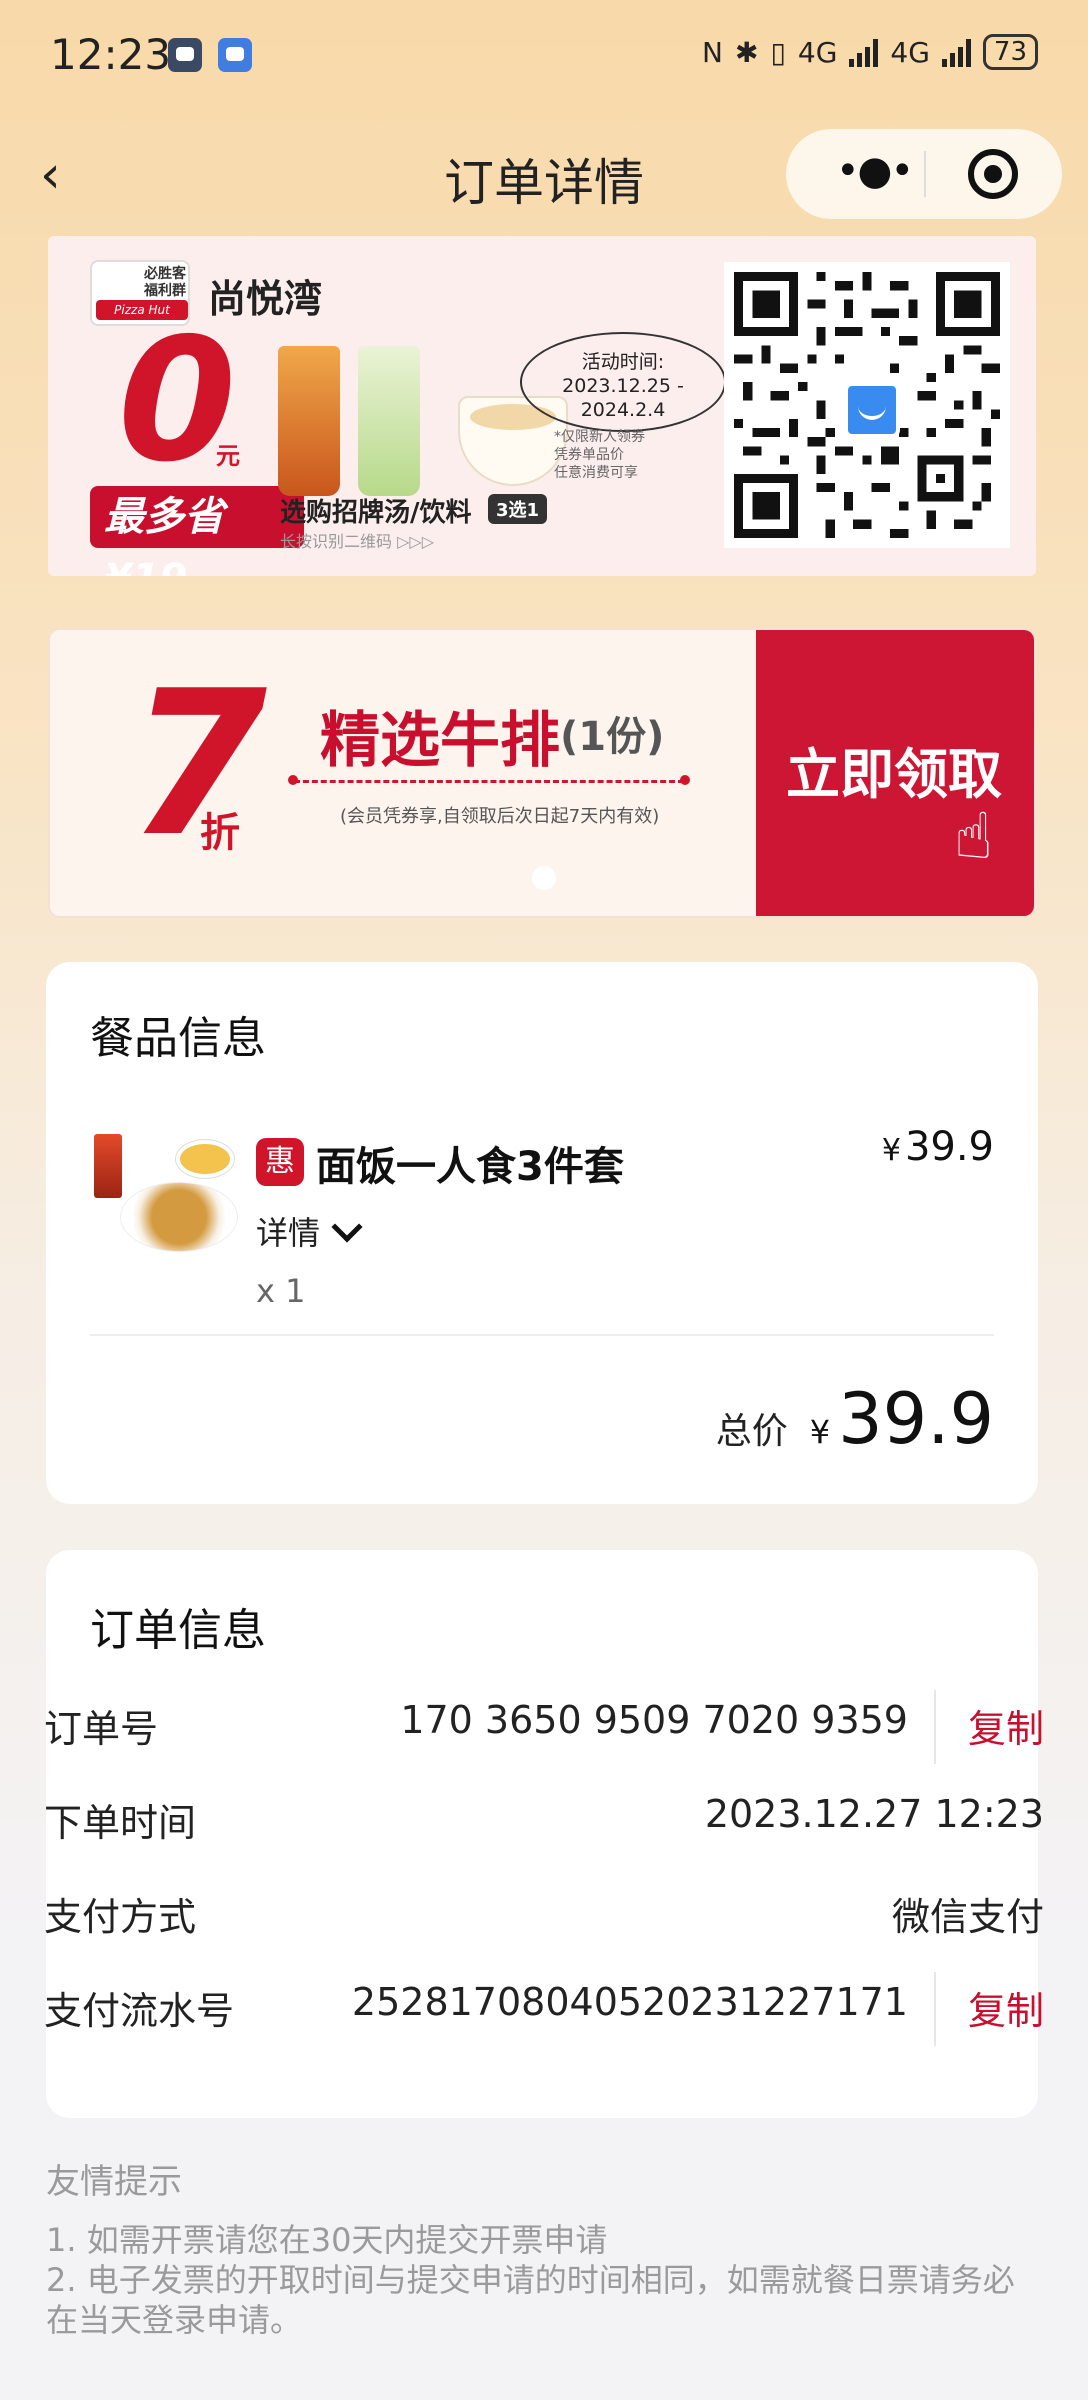 The image size is (1088, 2400). I want to click on battery-icon: 73, so click(1010, 52).